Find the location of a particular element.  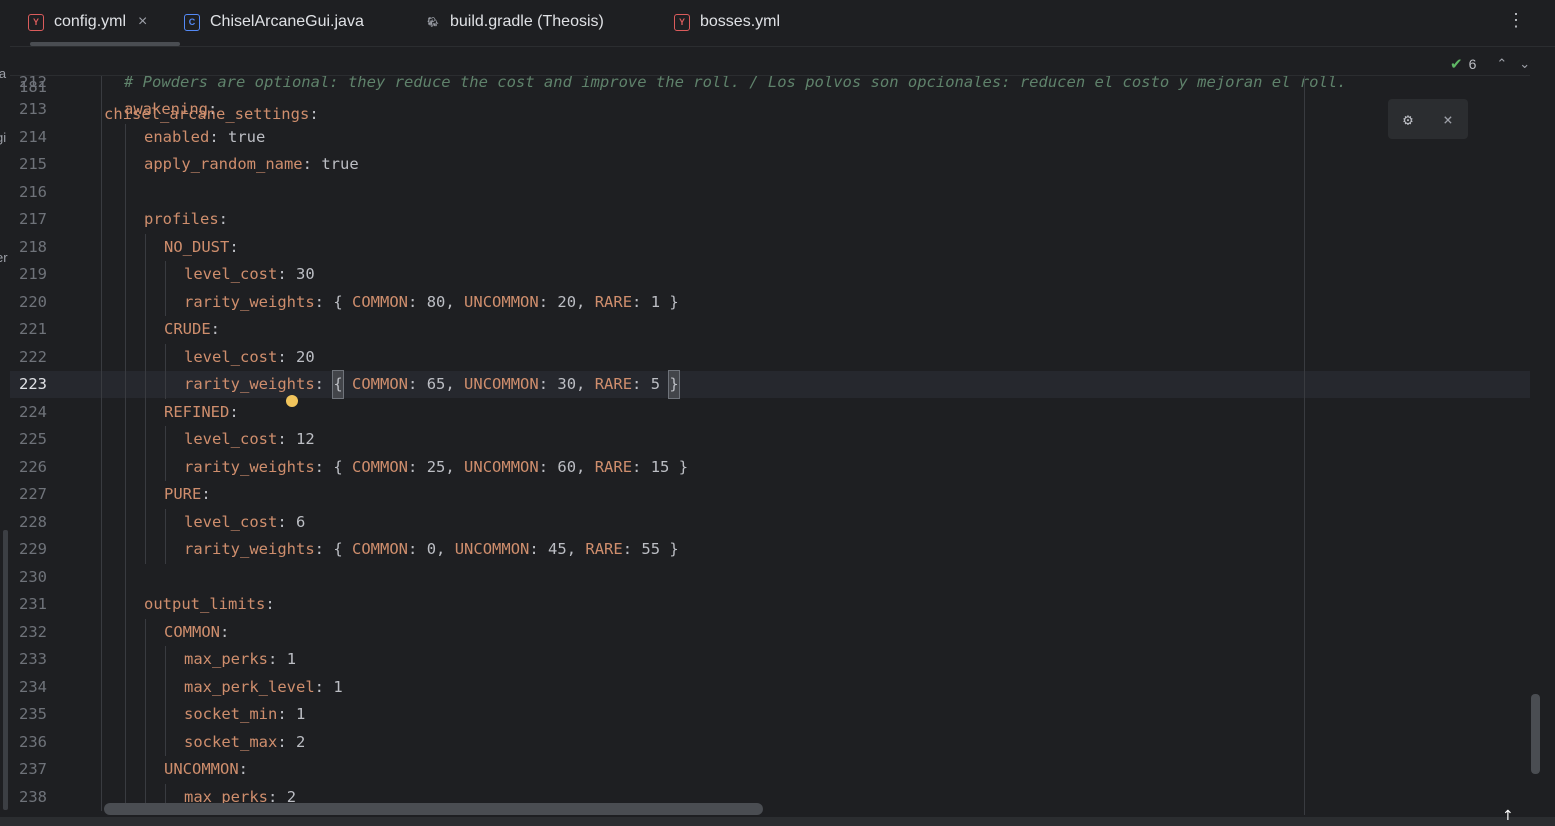

line-code: max_perk_level: 1 is located at coordinates (263, 687).